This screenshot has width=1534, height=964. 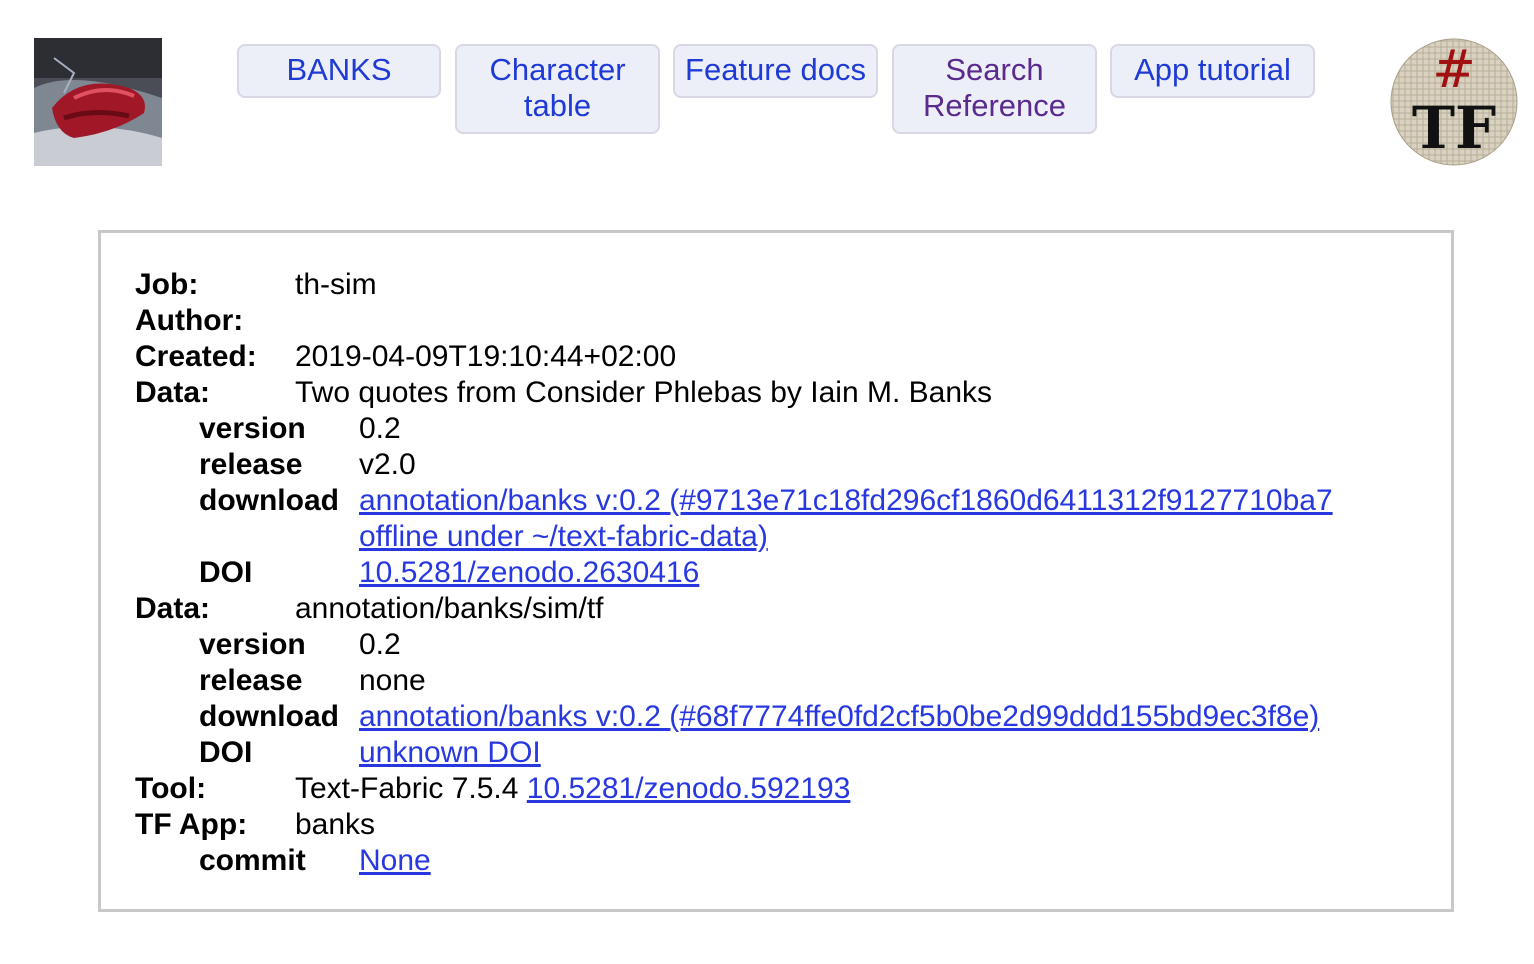 What do you see at coordinates (486, 356) in the screenshot?
I see `created-value: 2019-04-09T19:10:44+02:00` at bounding box center [486, 356].